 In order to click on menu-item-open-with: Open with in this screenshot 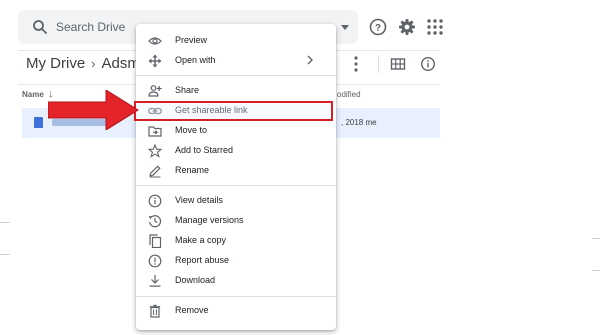, I will do `click(236, 61)`.